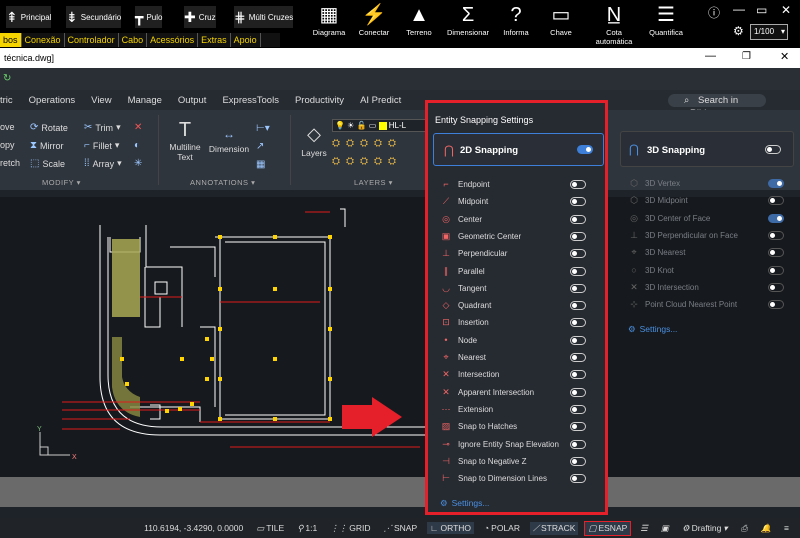  Describe the element at coordinates (149, 17) in the screenshot. I see `pulo-button: ┳ Pulo` at that location.